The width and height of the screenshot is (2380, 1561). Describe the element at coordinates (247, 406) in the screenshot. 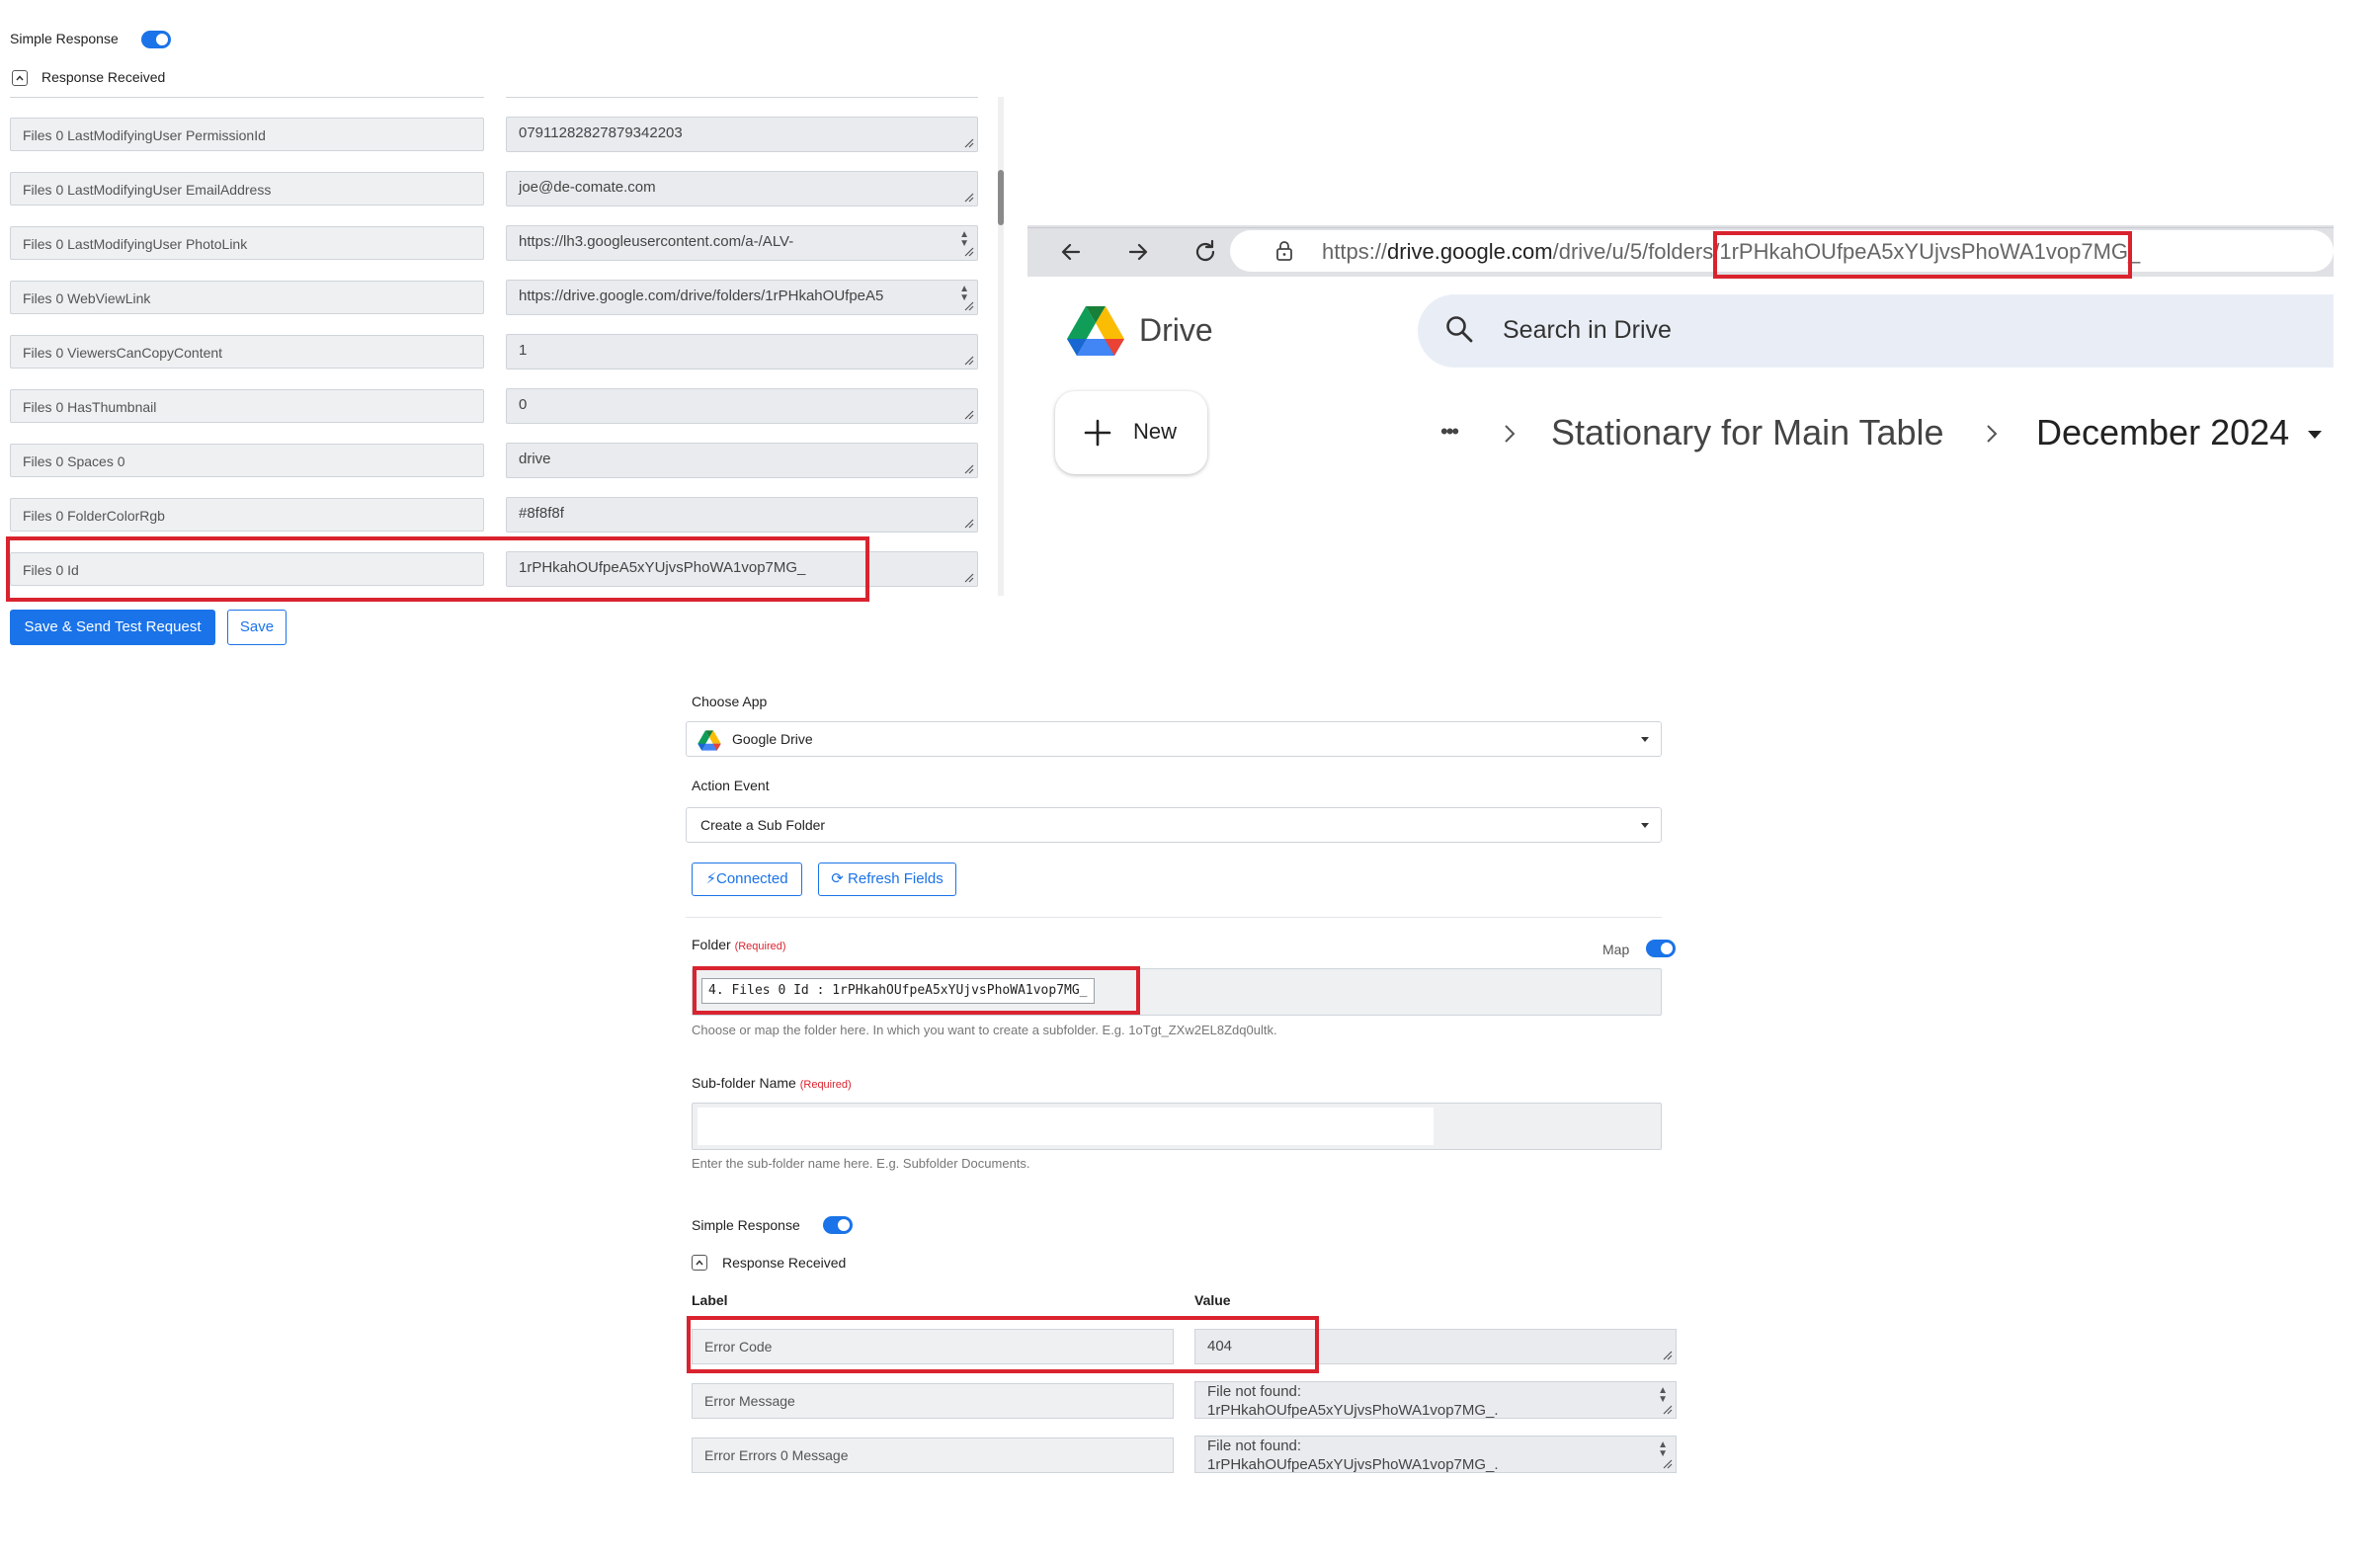

I see `response-row-label: Files 0 HasThumbnail` at that location.